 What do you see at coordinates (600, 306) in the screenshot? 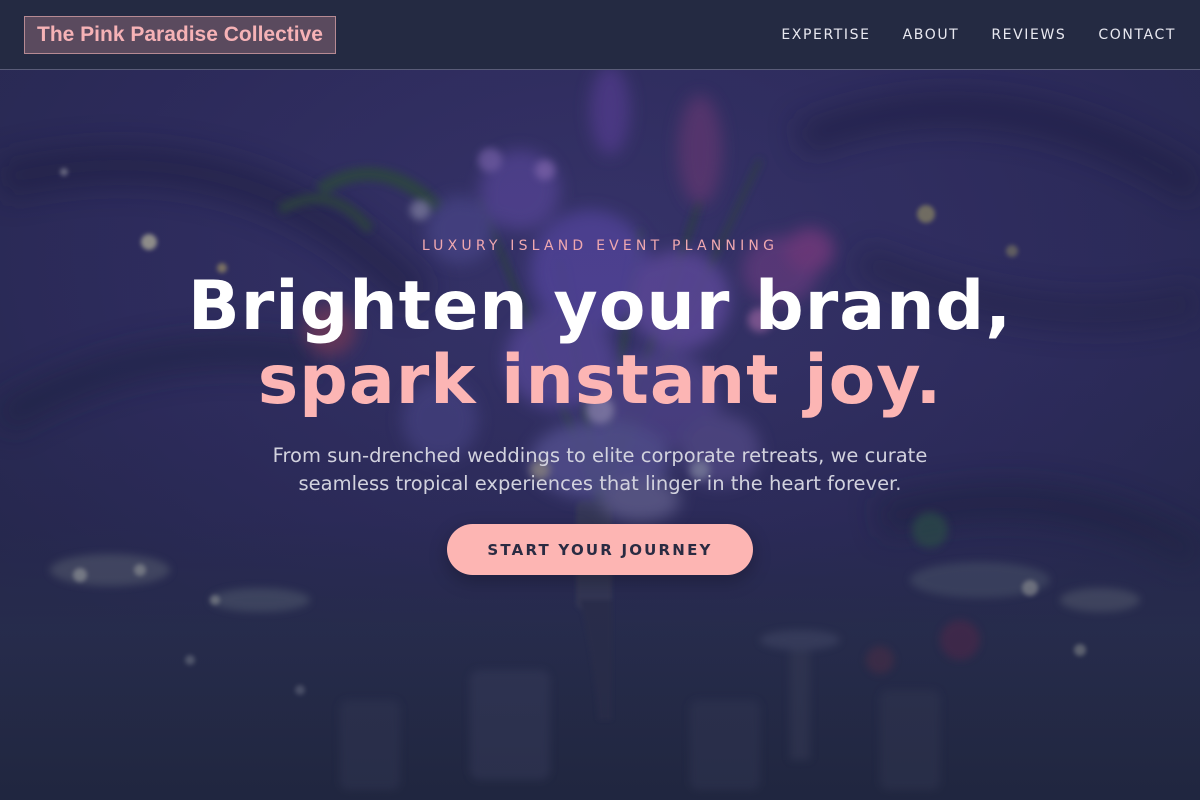
I see `hero-title-line-1: Brighten your brand,` at bounding box center [600, 306].